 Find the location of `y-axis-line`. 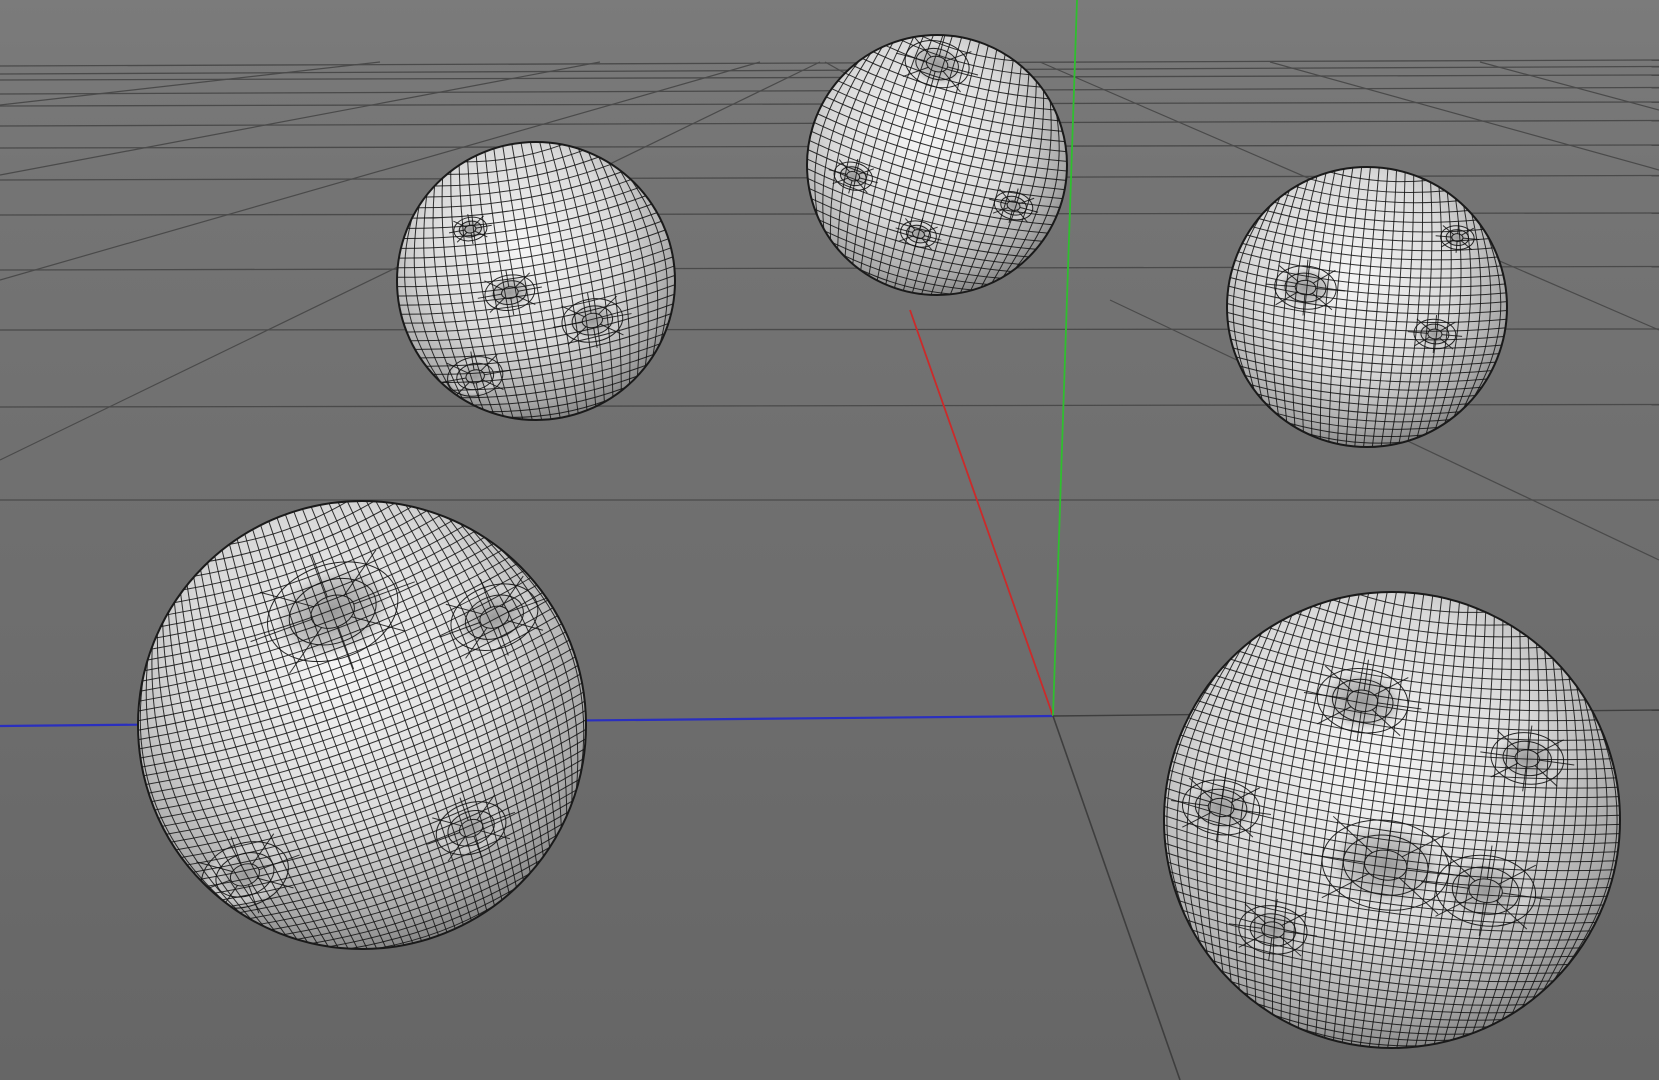

y-axis-line is located at coordinates (1065, 358).